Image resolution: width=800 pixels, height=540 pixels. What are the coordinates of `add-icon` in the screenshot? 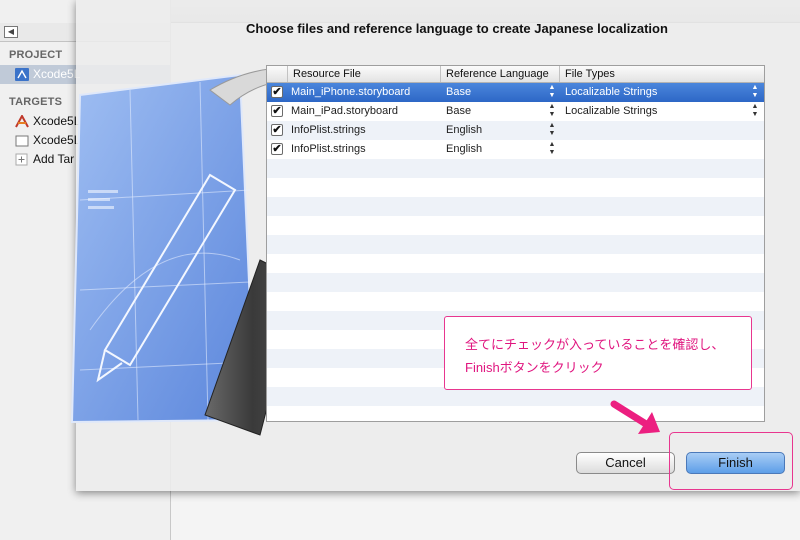 It's located at (21, 159).